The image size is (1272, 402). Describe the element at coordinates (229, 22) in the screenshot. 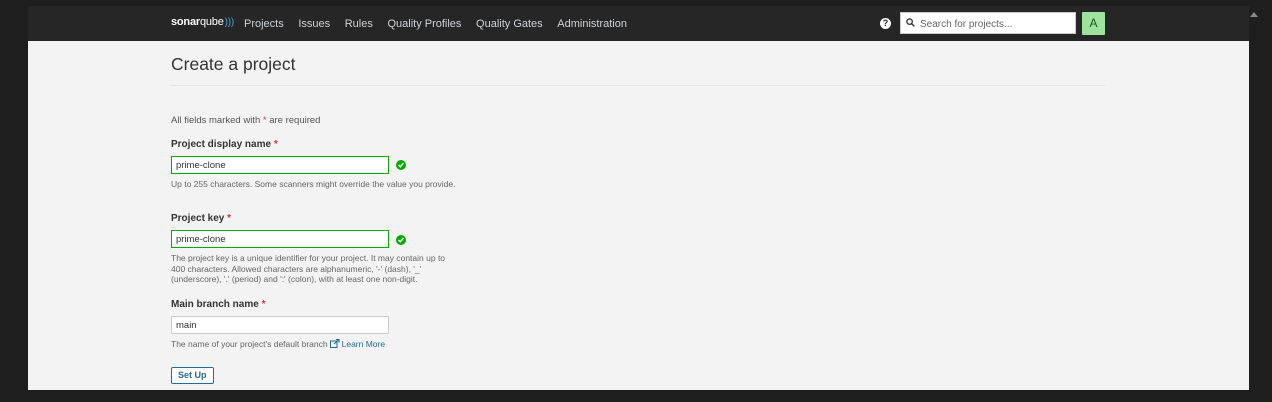

I see `logo-wave-icon: )))` at that location.